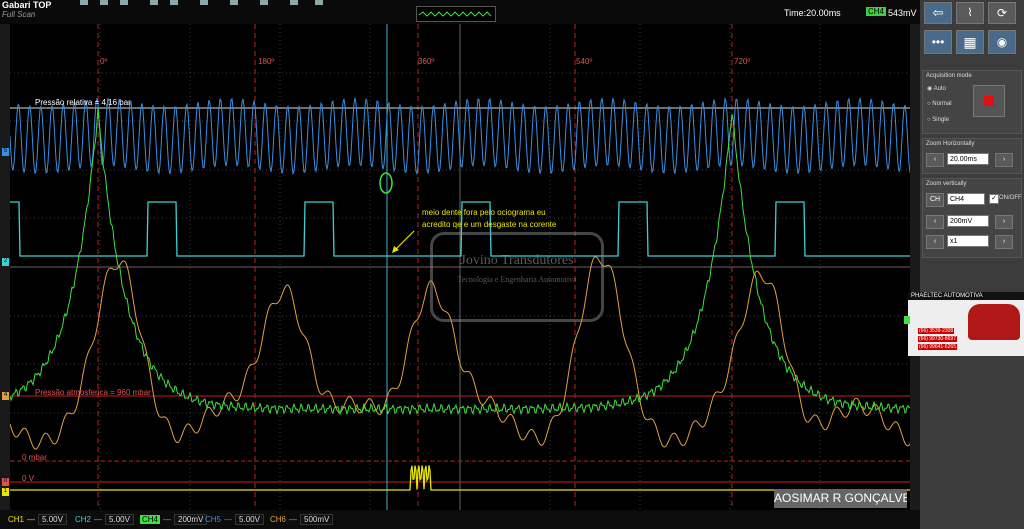  Describe the element at coordinates (937, 339) in the screenshot. I see `sponsor-phone-2: (66) 99730-8697` at that location.